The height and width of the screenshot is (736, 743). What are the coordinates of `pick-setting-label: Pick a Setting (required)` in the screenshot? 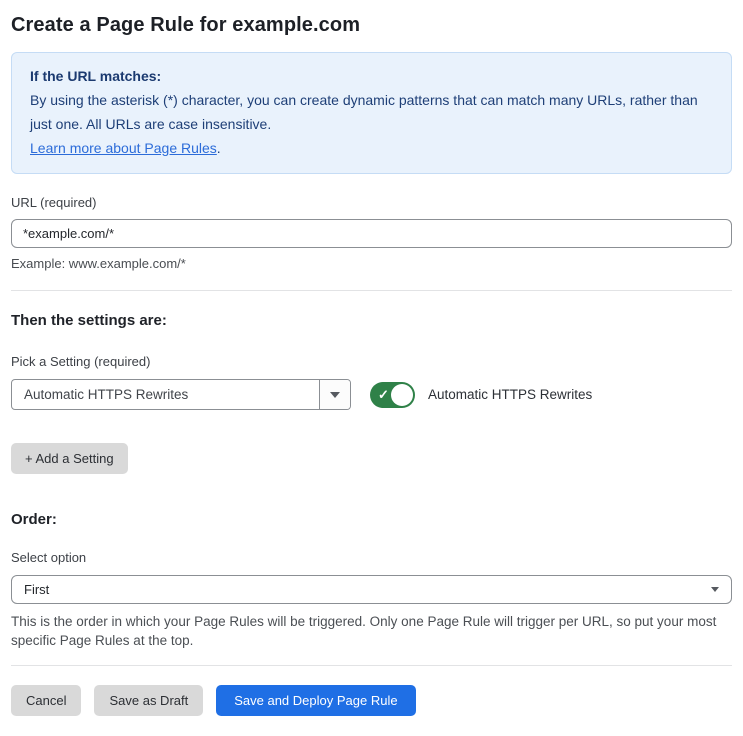 It's located at (81, 361).